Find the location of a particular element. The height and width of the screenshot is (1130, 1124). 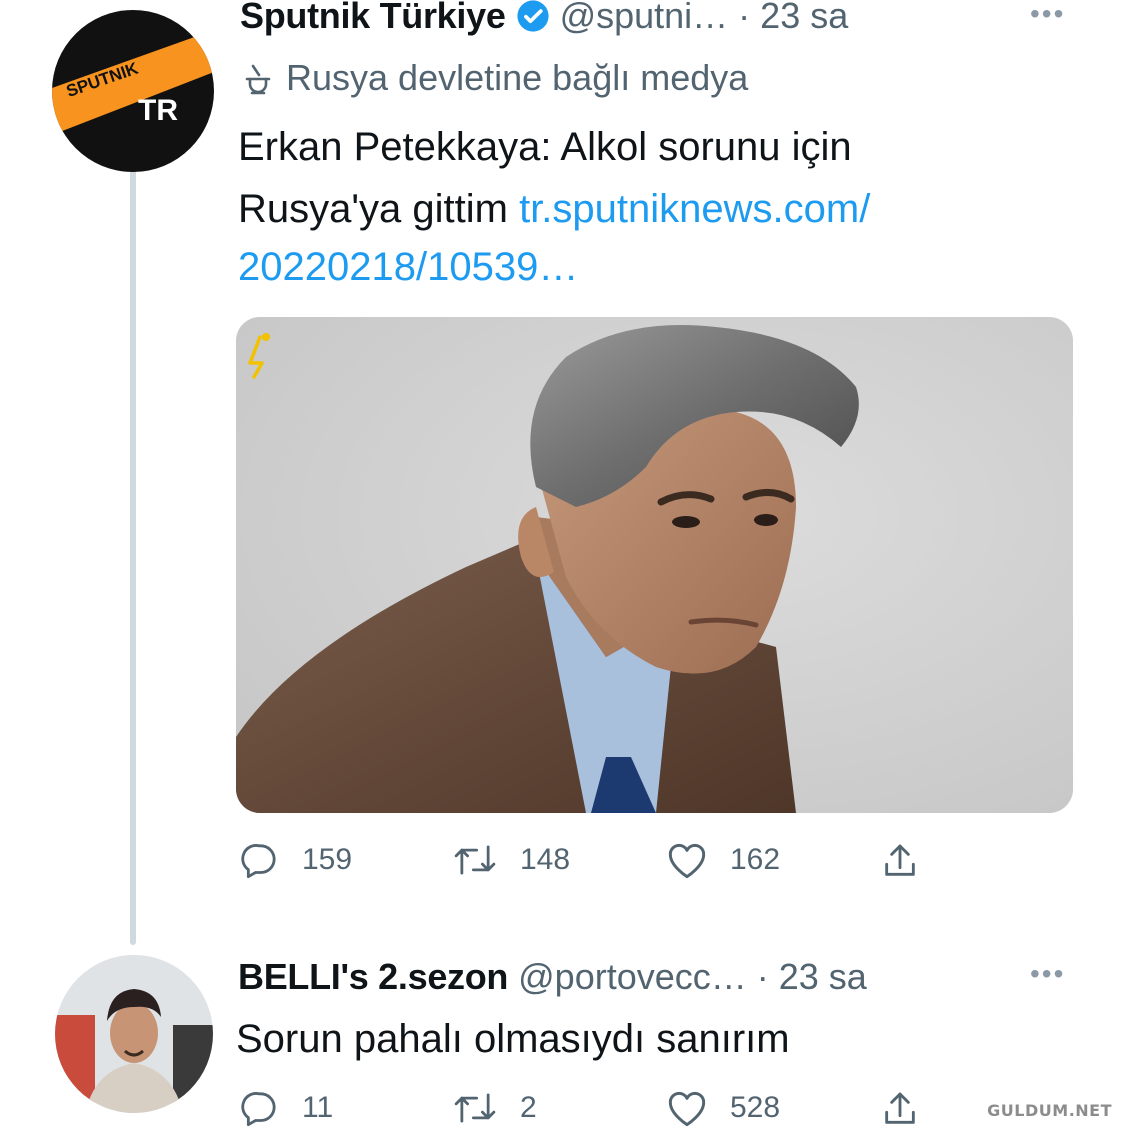

retweet-count: 2 is located at coordinates (528, 1107).